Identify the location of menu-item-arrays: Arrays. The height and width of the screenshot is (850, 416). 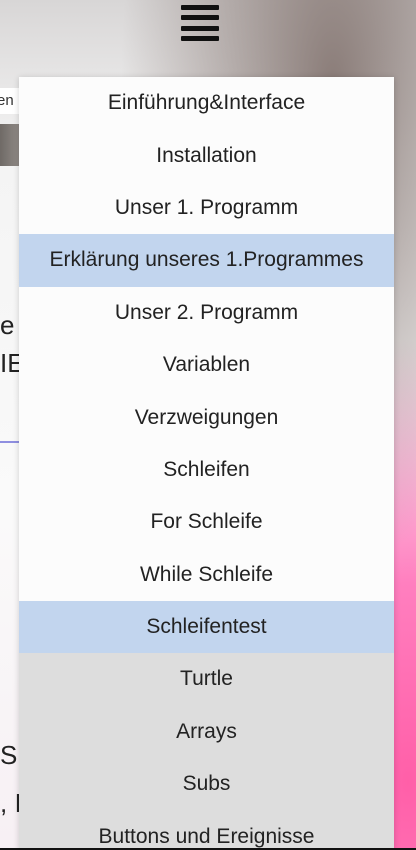
(206, 732).